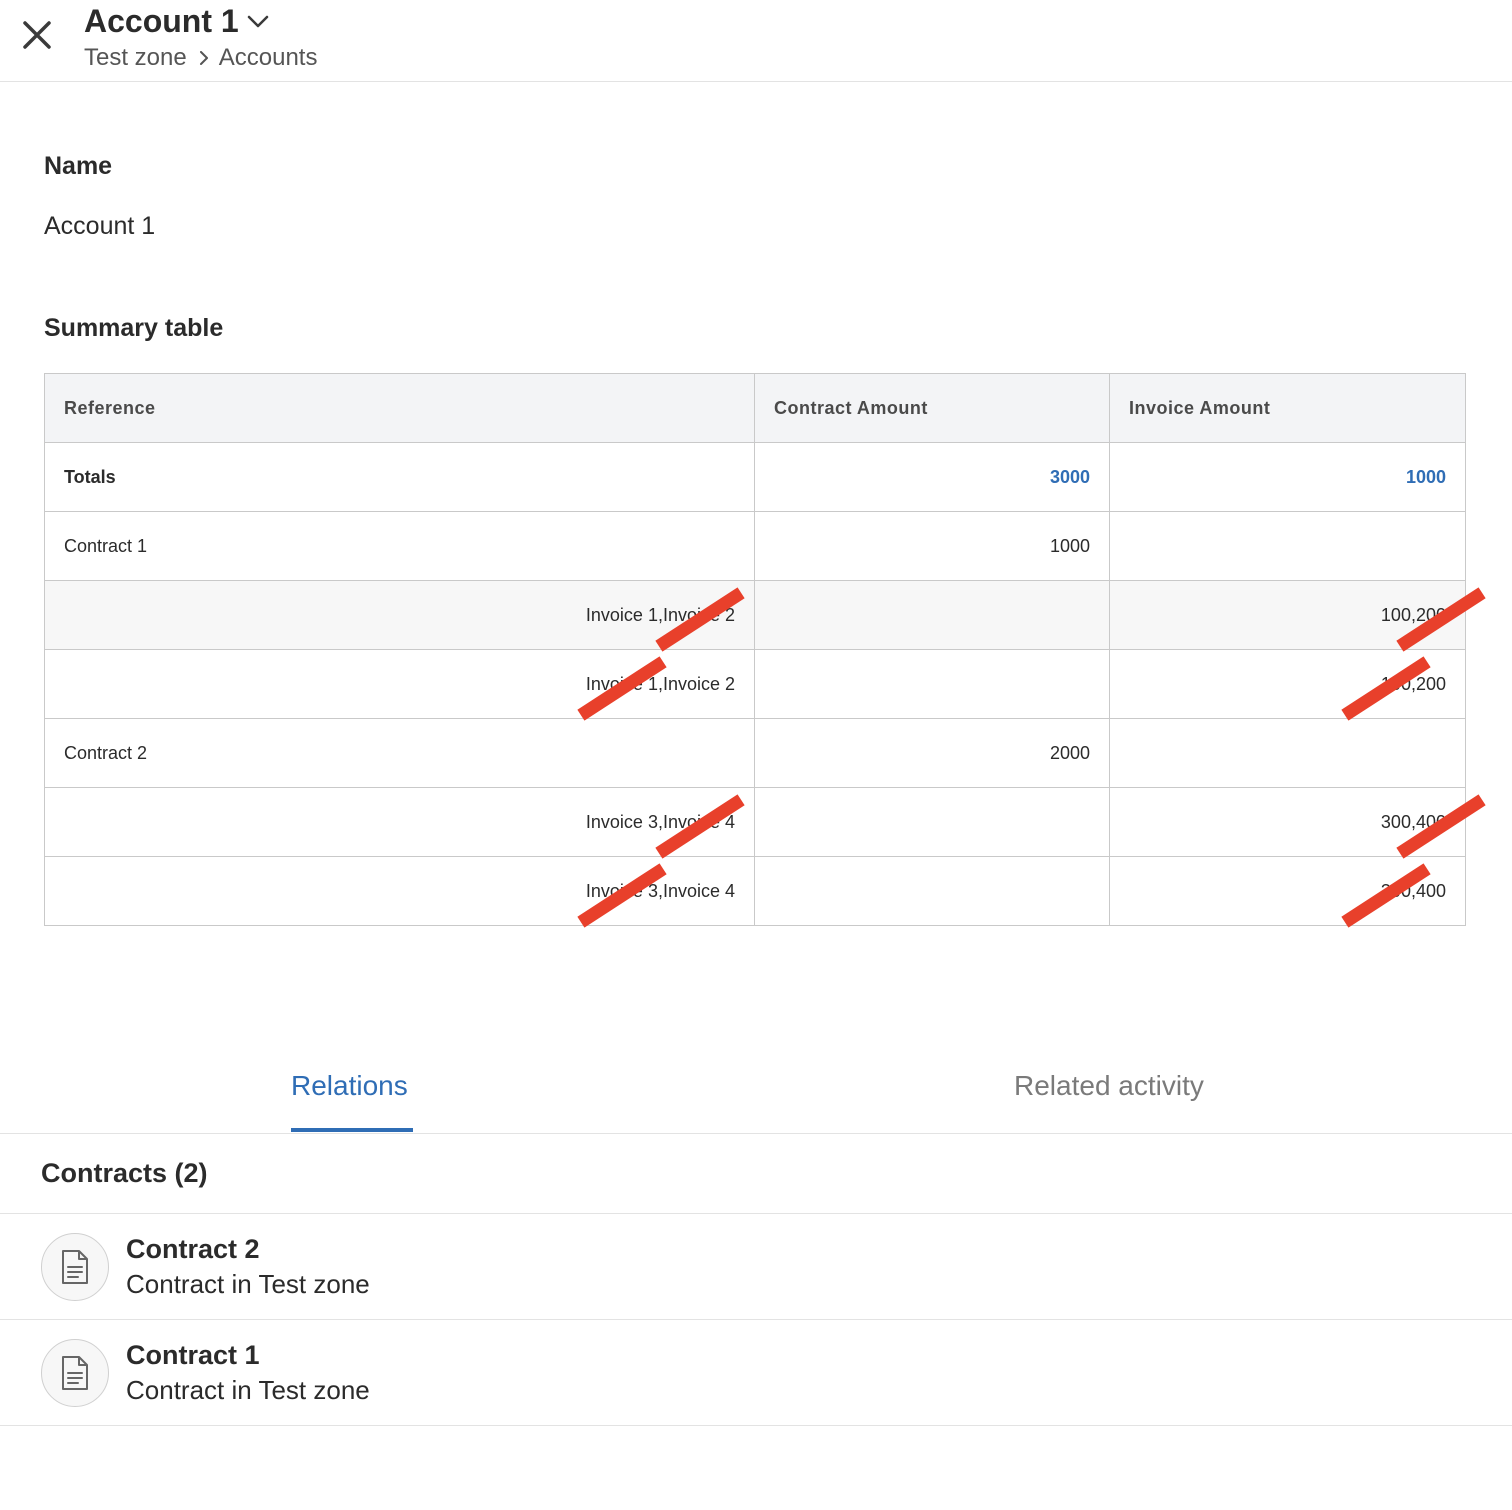 The image size is (1512, 1510). I want to click on contracts-group-title: Contracts (2), so click(124, 1173).